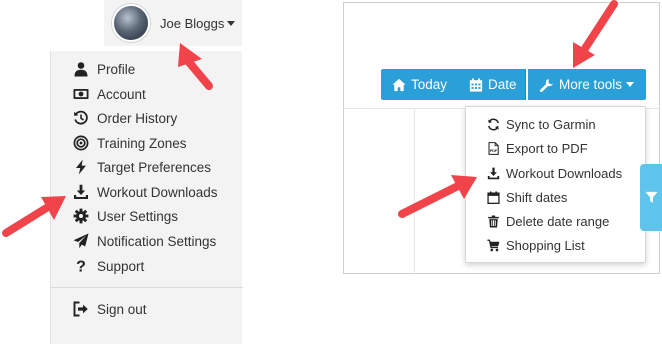  What do you see at coordinates (420, 84) in the screenshot?
I see `today-button: Today` at bounding box center [420, 84].